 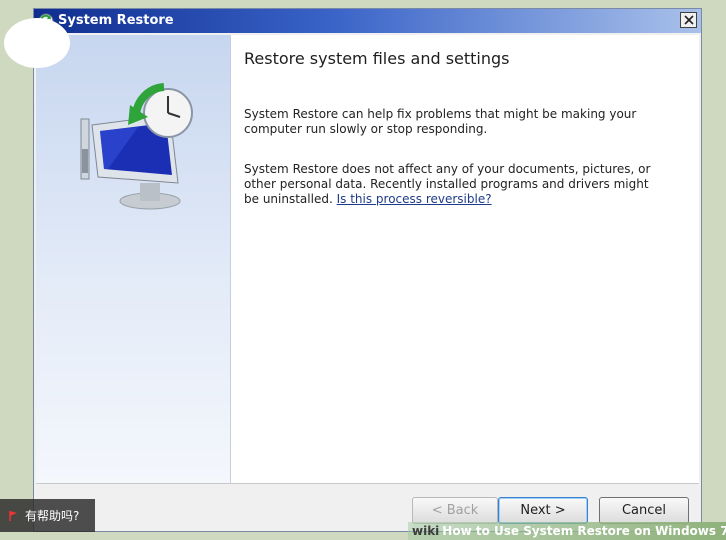 What do you see at coordinates (644, 510) in the screenshot?
I see `cancel-button: Cancel` at bounding box center [644, 510].